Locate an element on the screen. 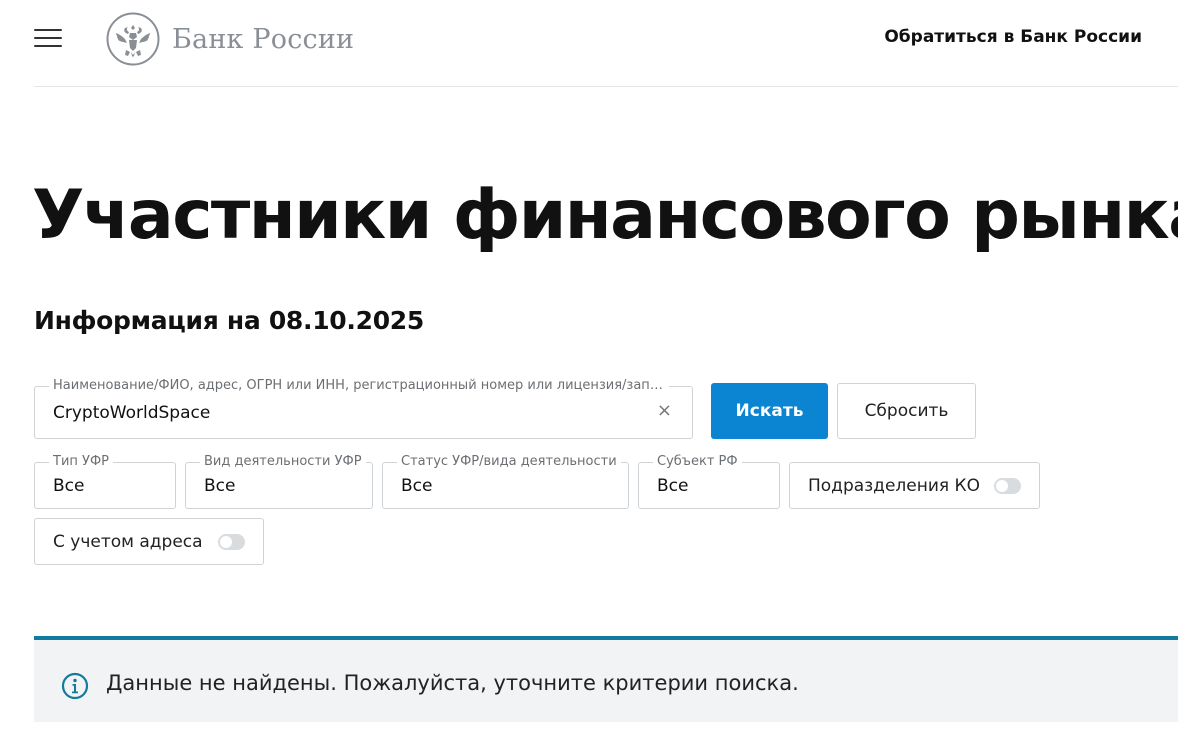  filter-activity-value: Все is located at coordinates (220, 486).